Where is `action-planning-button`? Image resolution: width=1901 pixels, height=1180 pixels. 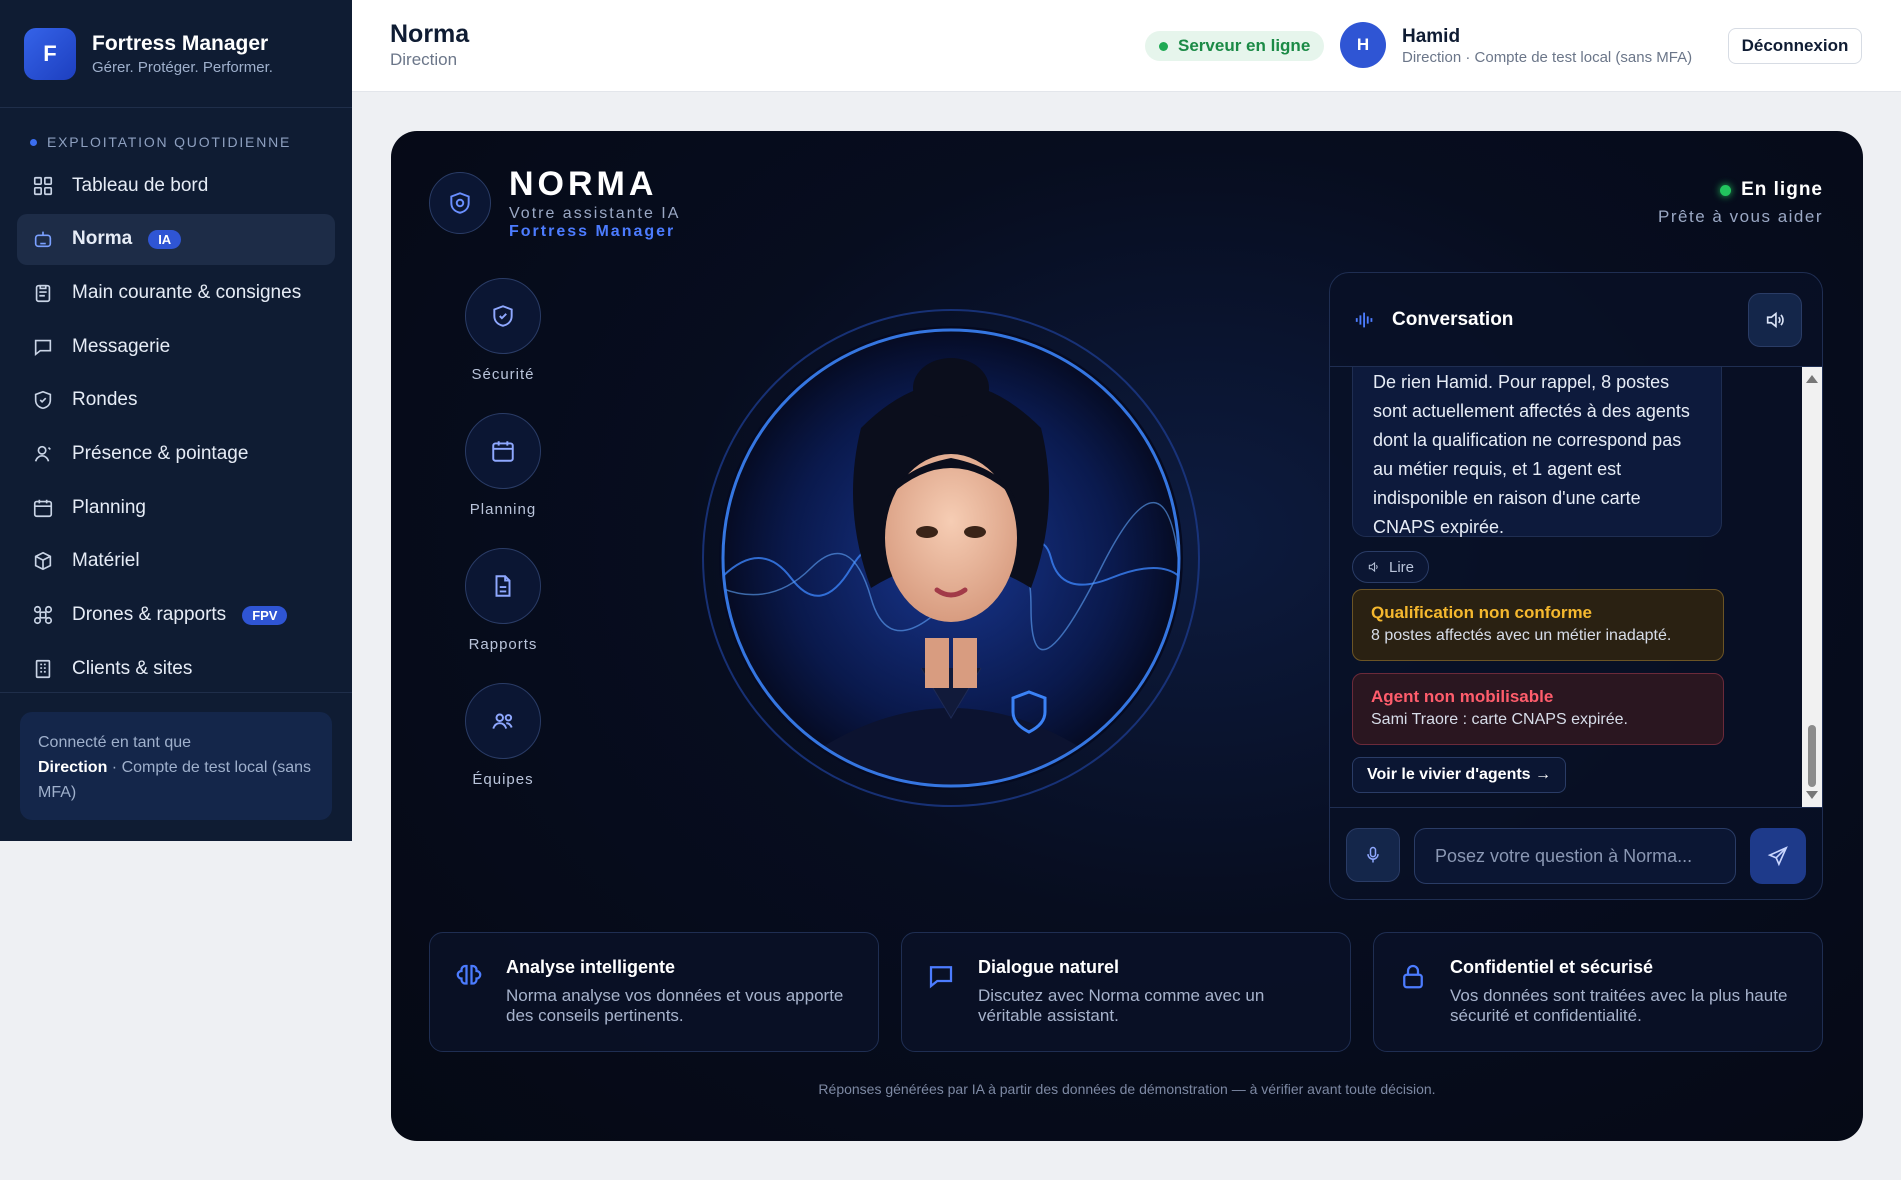 action-planning-button is located at coordinates (503, 451).